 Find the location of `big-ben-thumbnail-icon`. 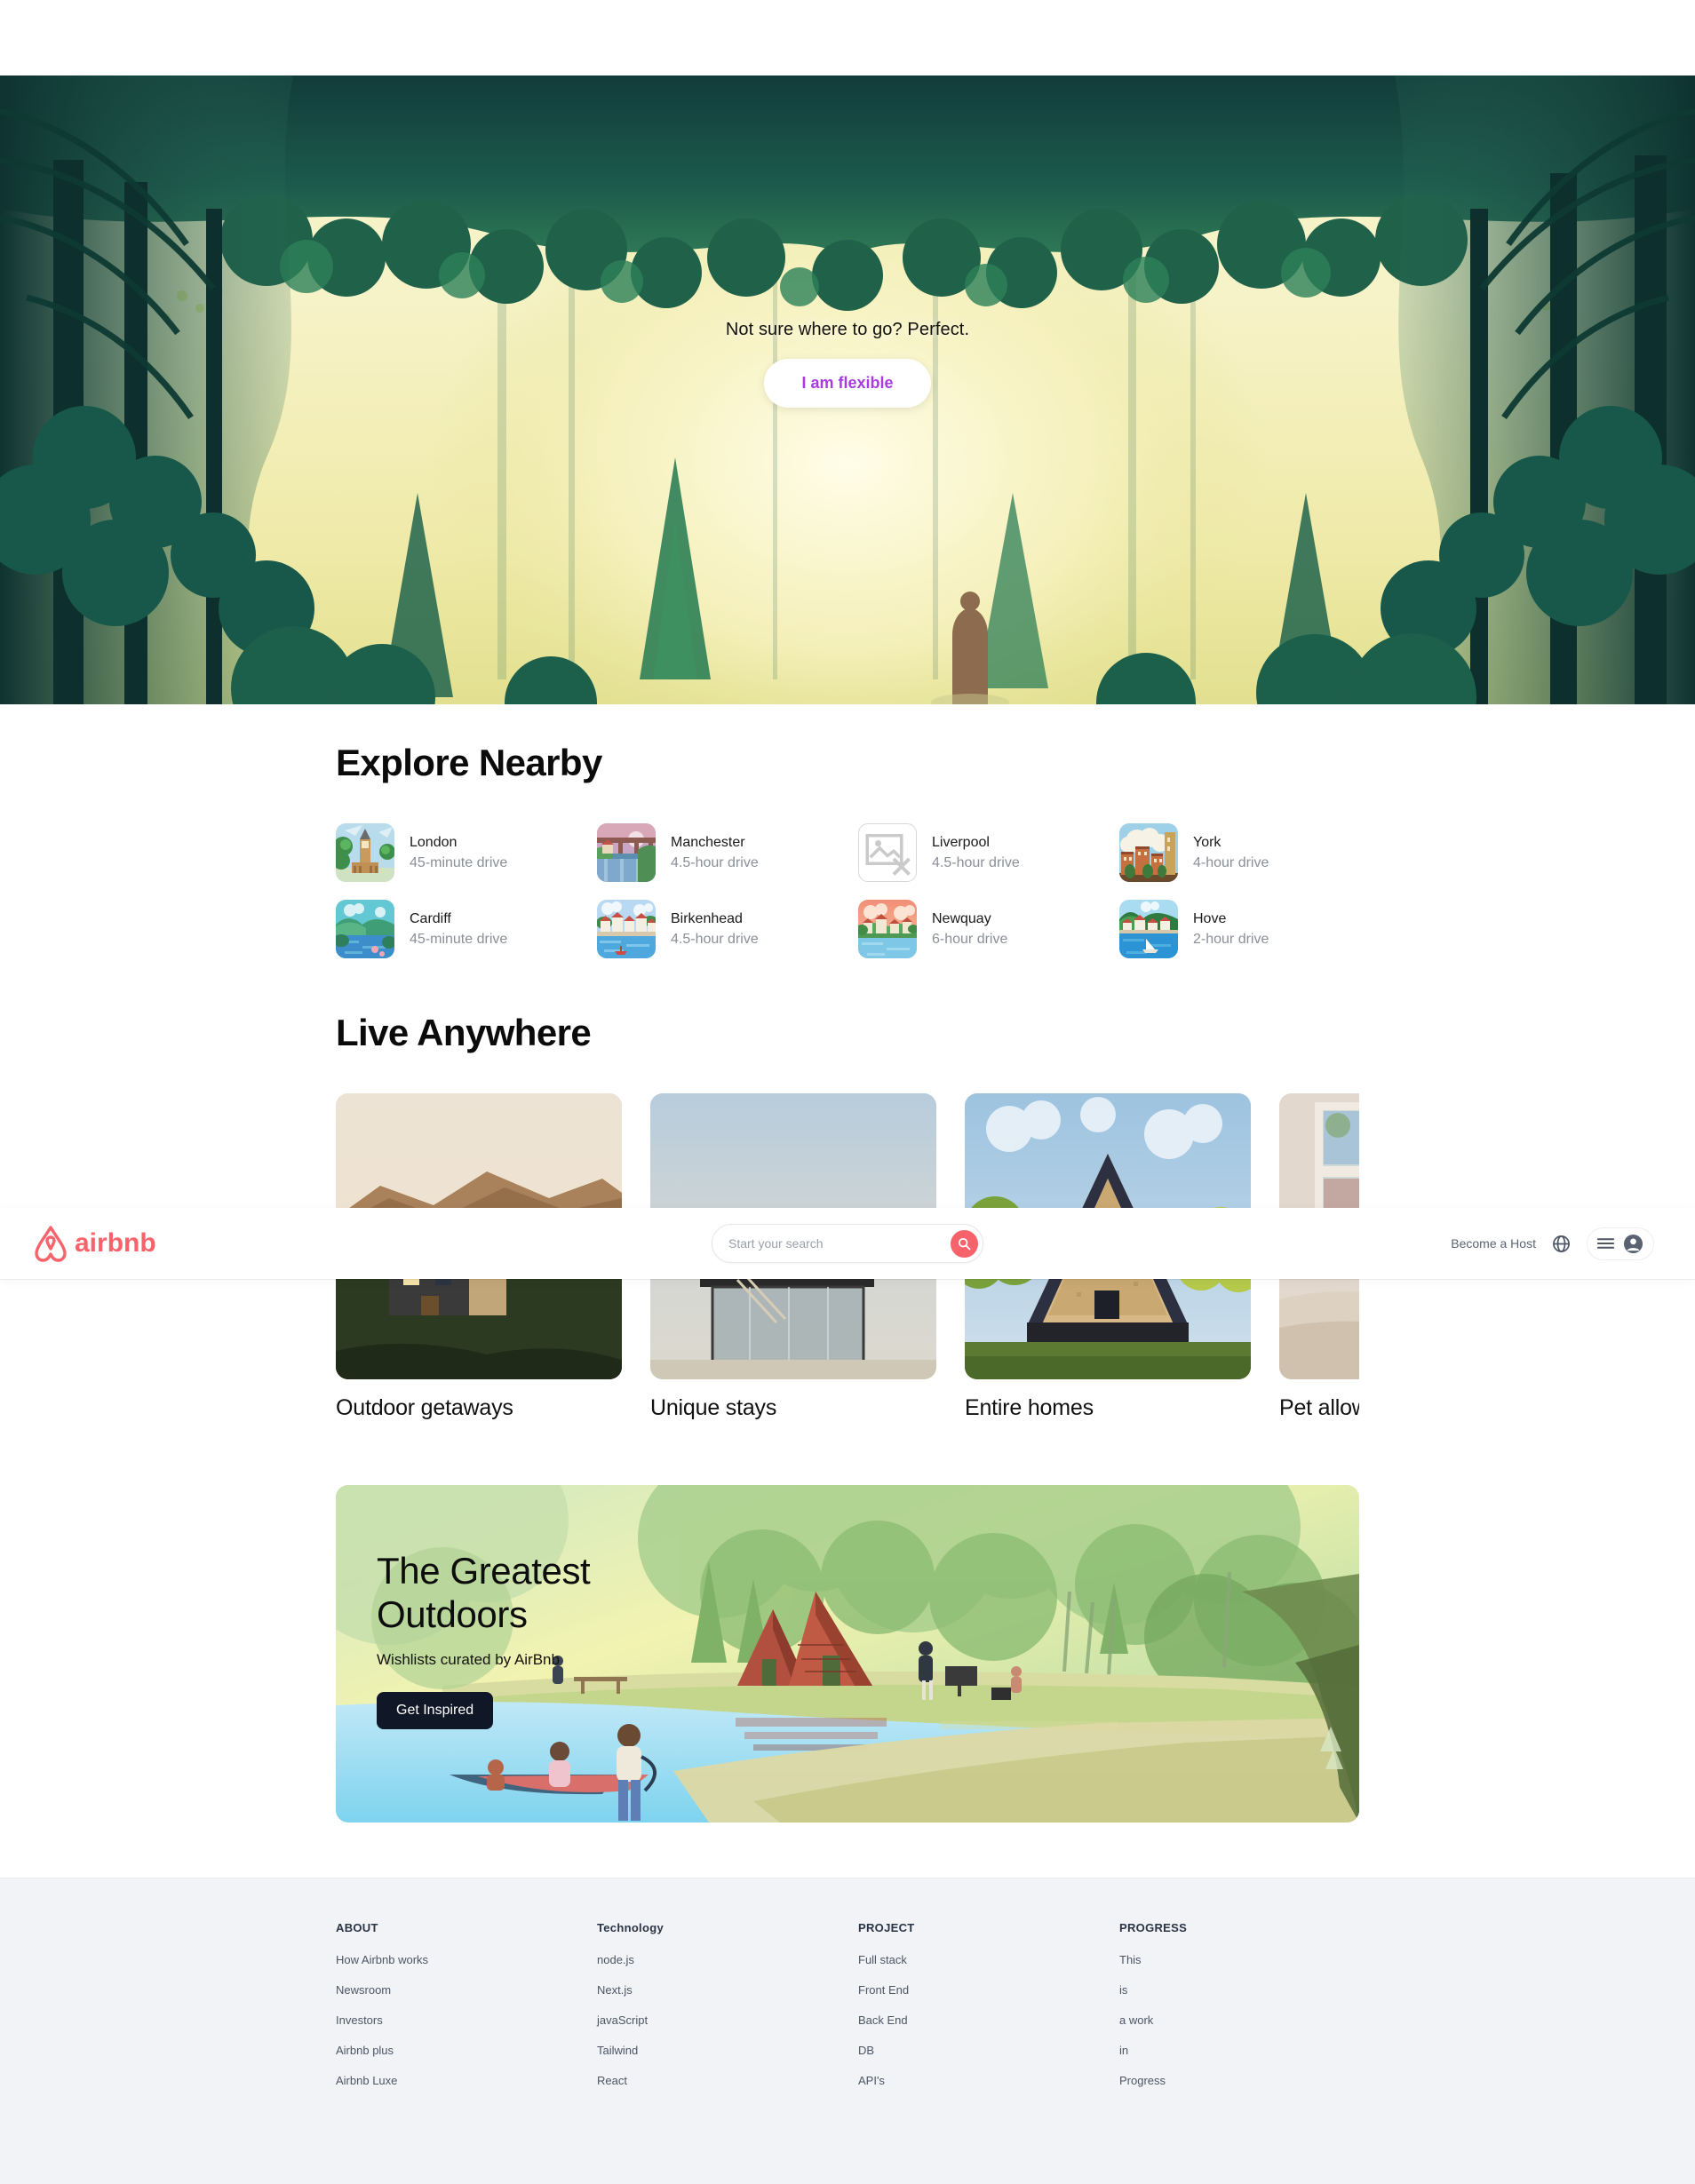

big-ben-thumbnail-icon is located at coordinates (365, 852).